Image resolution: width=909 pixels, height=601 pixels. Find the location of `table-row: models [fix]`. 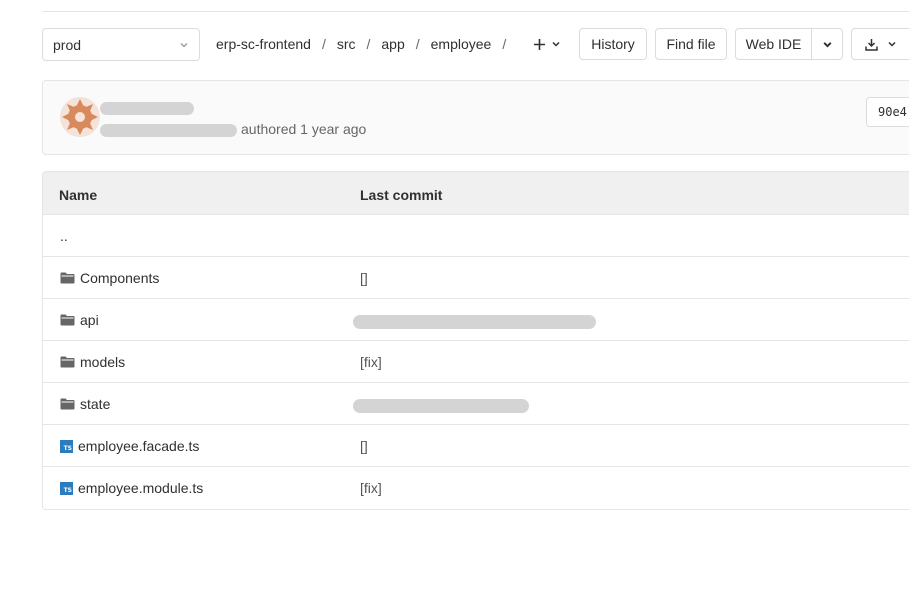

table-row: models [fix] is located at coordinates (476, 362).